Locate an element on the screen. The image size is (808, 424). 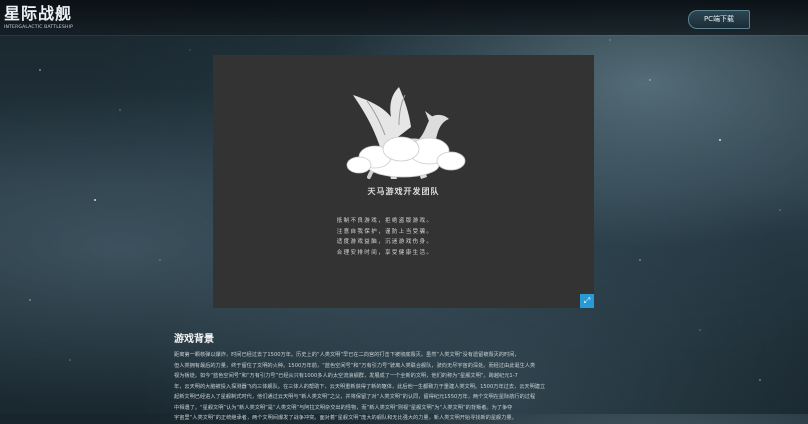
notice-line: 注意自我保护，谨防上当受骗。 is located at coordinates (385, 231).